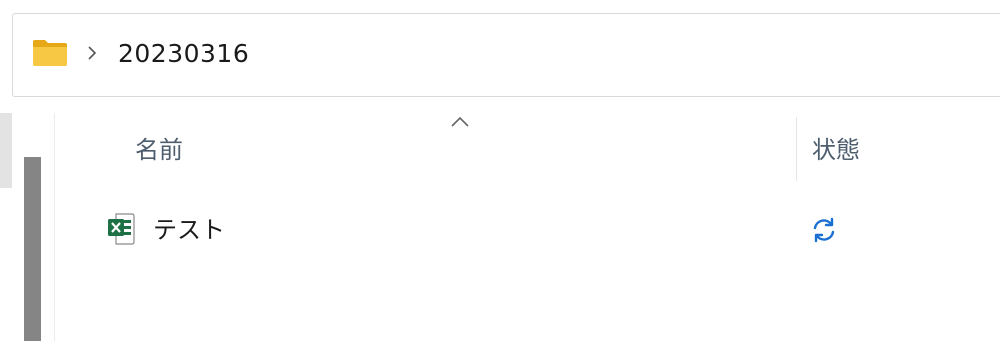  I want to click on column-header-status: 状態, so click(836, 150).